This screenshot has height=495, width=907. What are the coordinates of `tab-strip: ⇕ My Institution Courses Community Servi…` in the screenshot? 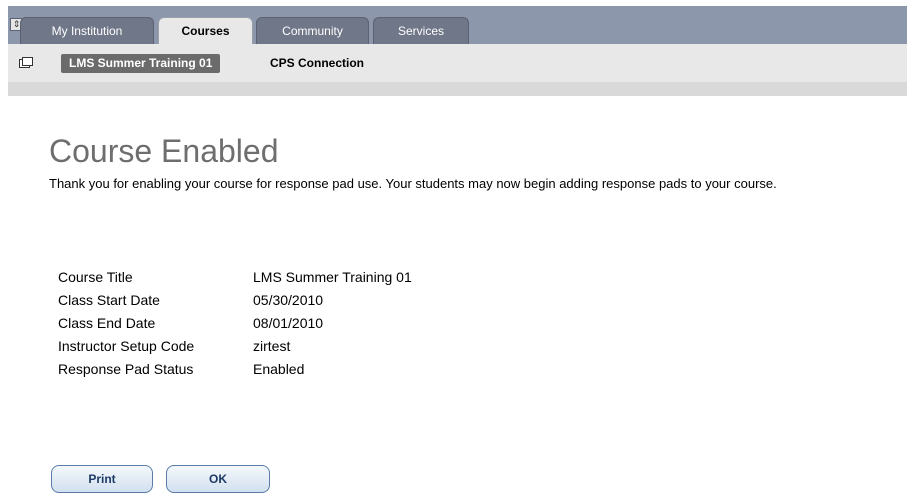 It's located at (457, 25).